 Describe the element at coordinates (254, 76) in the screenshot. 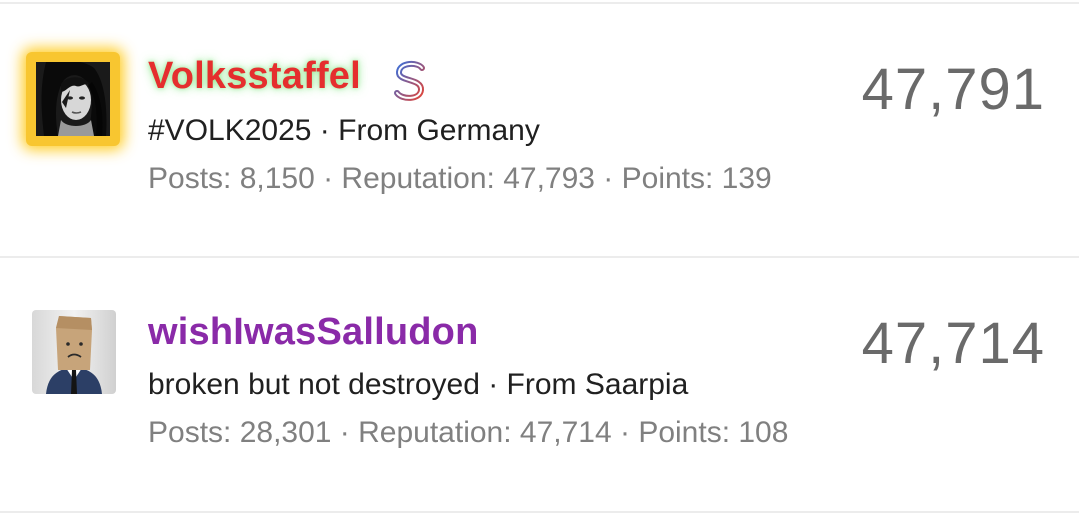

I see `username-link: Volksstaffel` at that location.